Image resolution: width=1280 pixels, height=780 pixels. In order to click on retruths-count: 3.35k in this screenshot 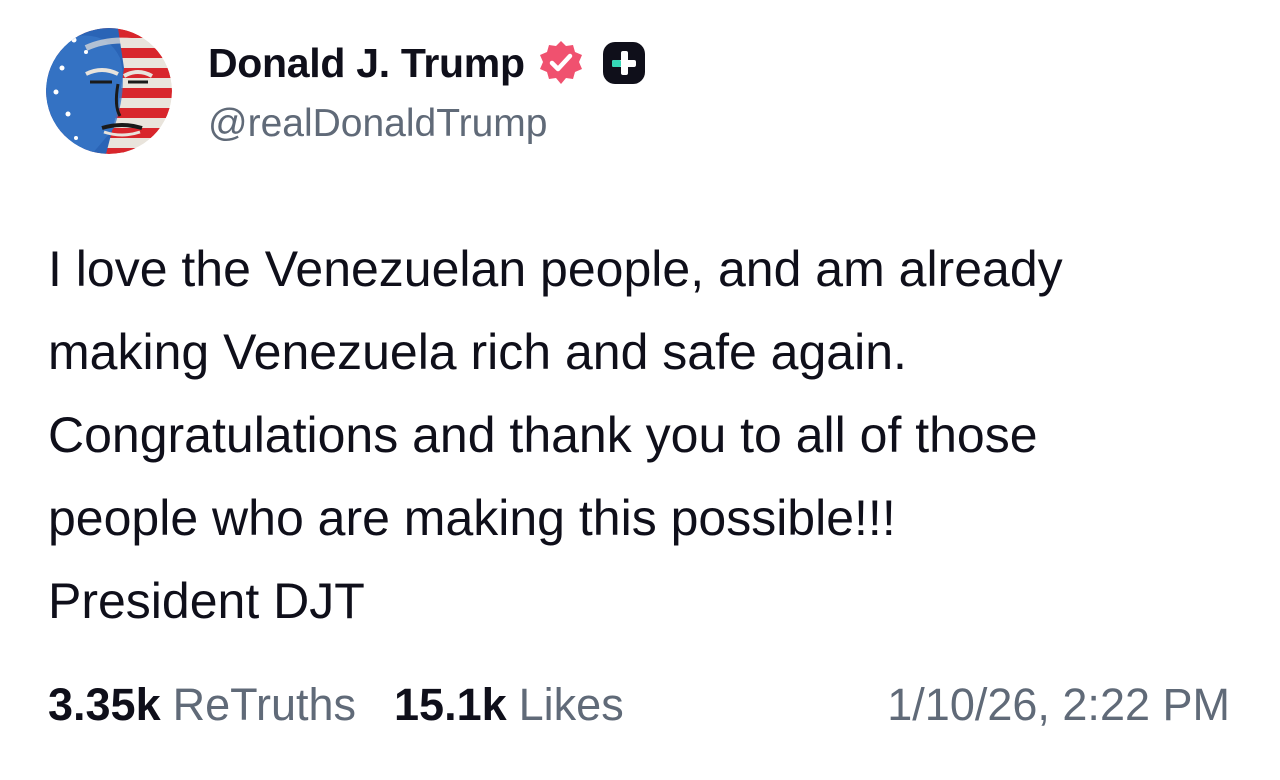, I will do `click(104, 704)`.